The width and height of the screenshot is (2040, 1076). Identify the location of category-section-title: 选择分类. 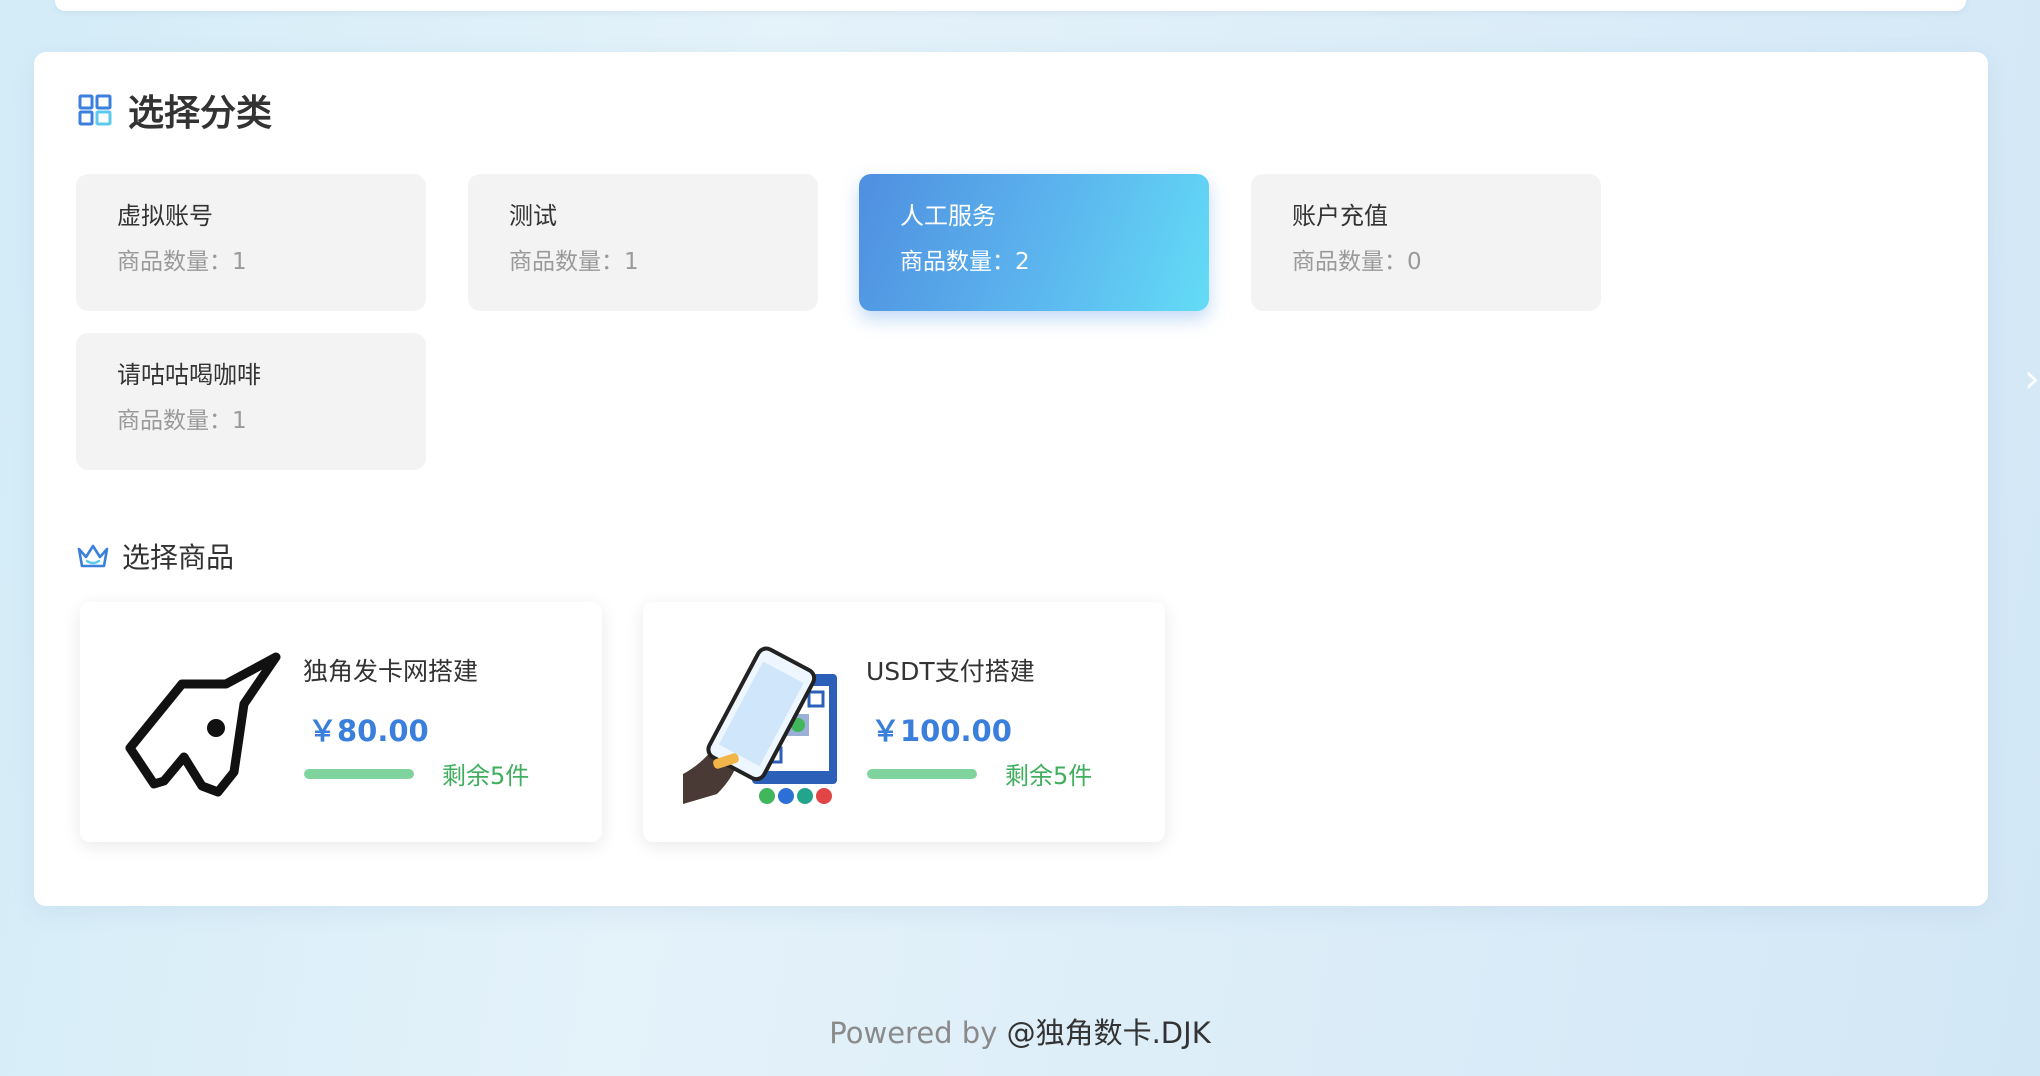
(200, 113).